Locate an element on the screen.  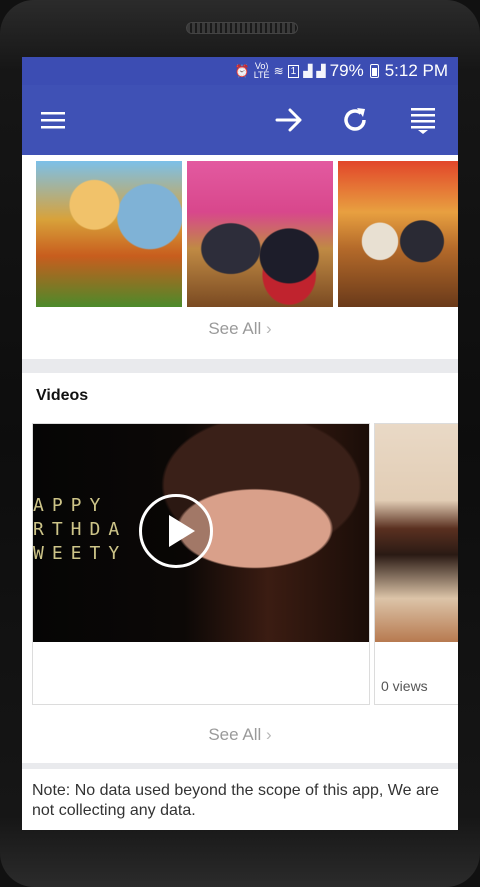
wifi-calling-icon: ≋ is located at coordinates (278, 71).